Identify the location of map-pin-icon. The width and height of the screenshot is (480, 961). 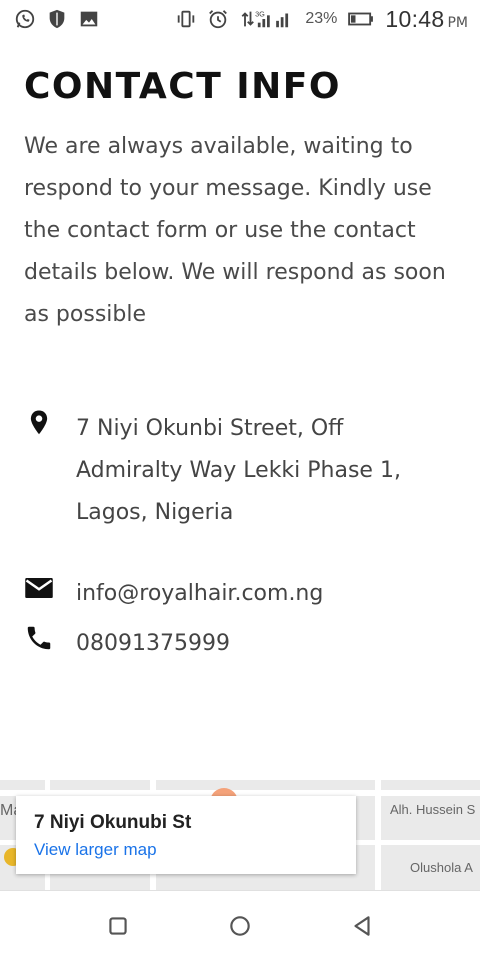
(39, 423).